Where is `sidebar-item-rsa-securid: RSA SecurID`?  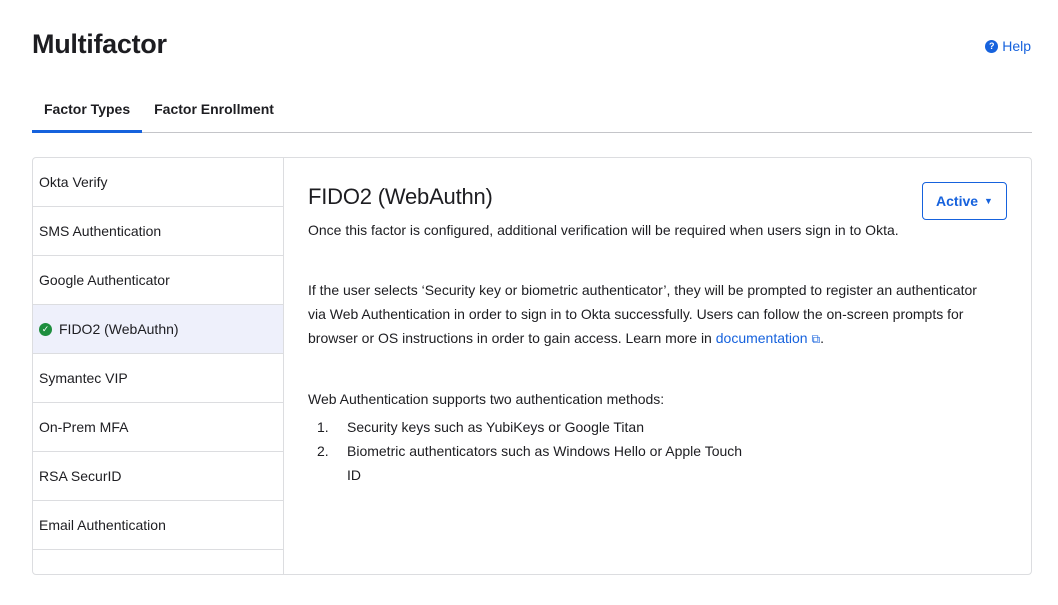
sidebar-item-rsa-securid: RSA SecurID is located at coordinates (158, 476).